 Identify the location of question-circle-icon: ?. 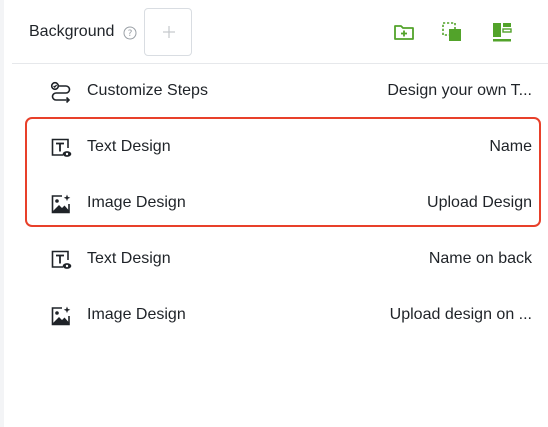
(130, 33).